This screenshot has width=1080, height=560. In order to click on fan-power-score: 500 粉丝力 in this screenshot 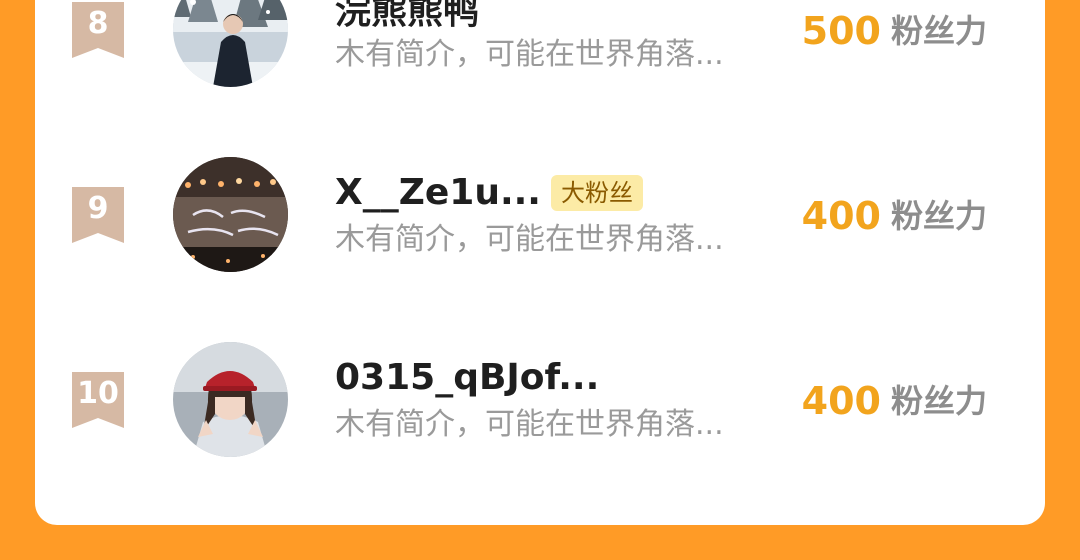, I will do `click(894, 31)`.